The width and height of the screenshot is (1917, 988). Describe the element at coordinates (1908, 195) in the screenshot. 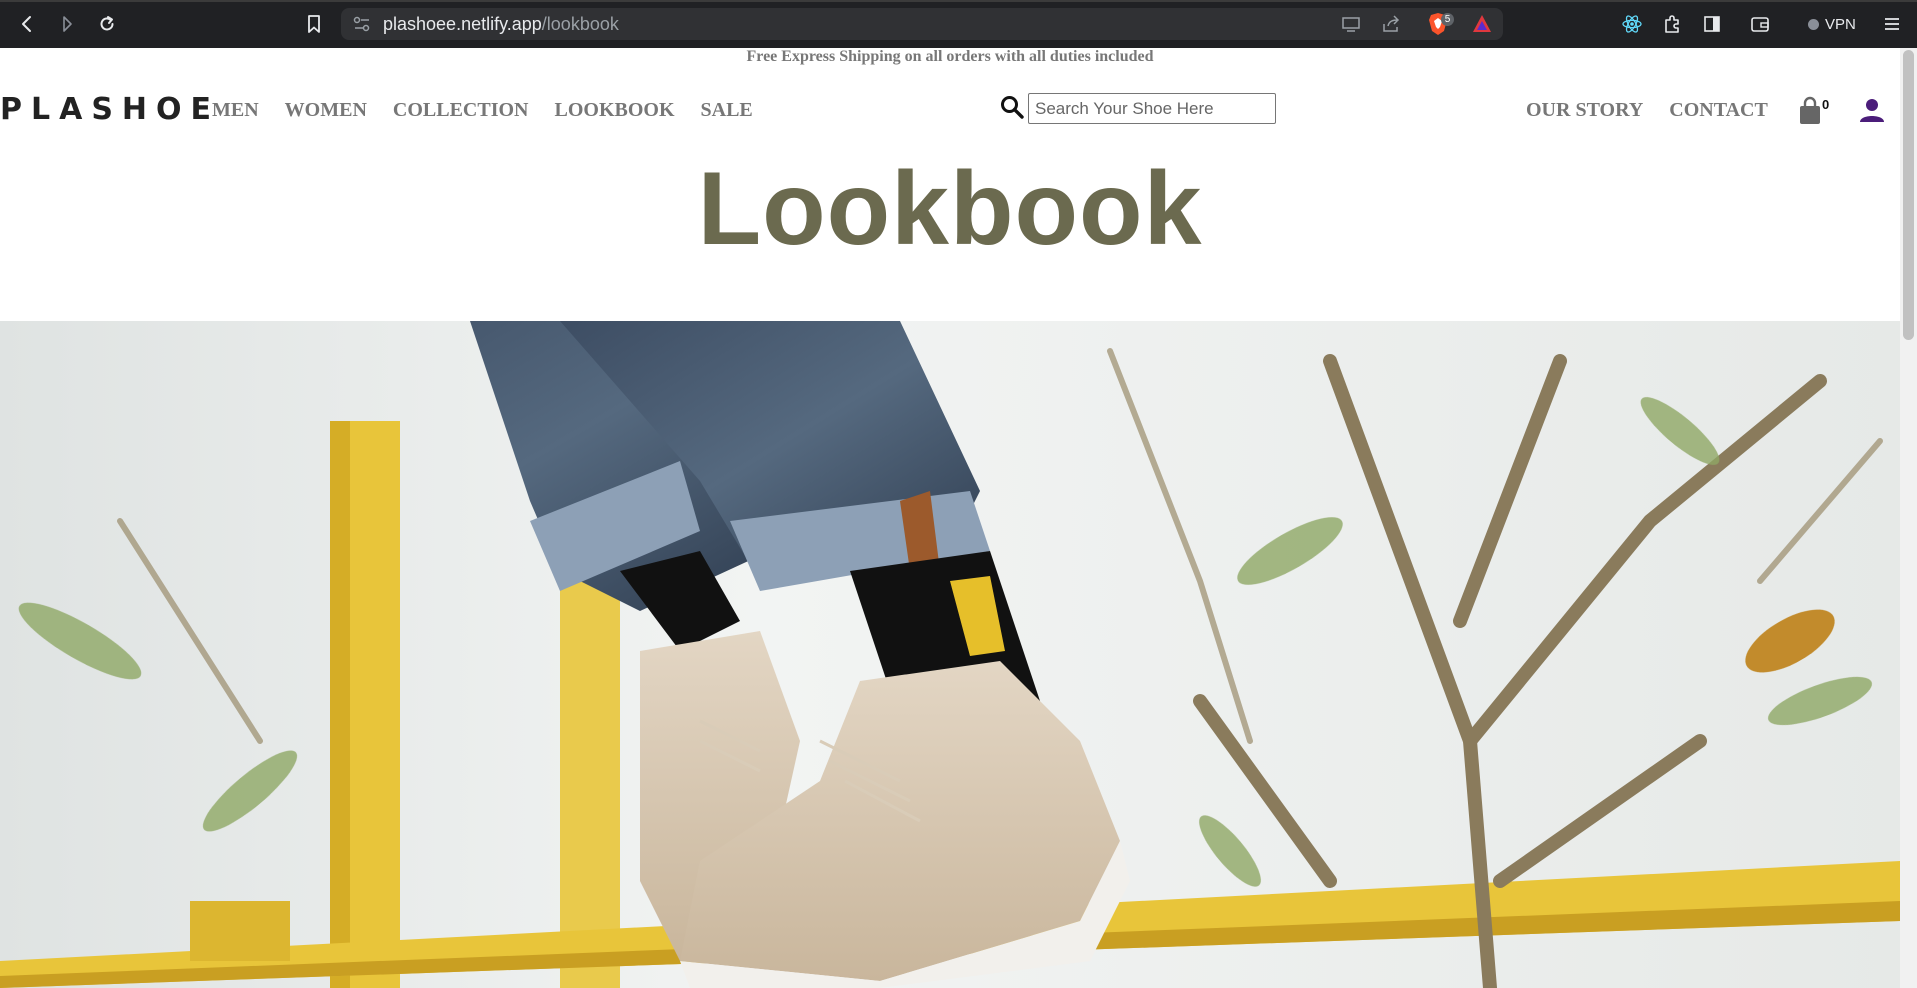

I see `scrollbar-thumb` at that location.